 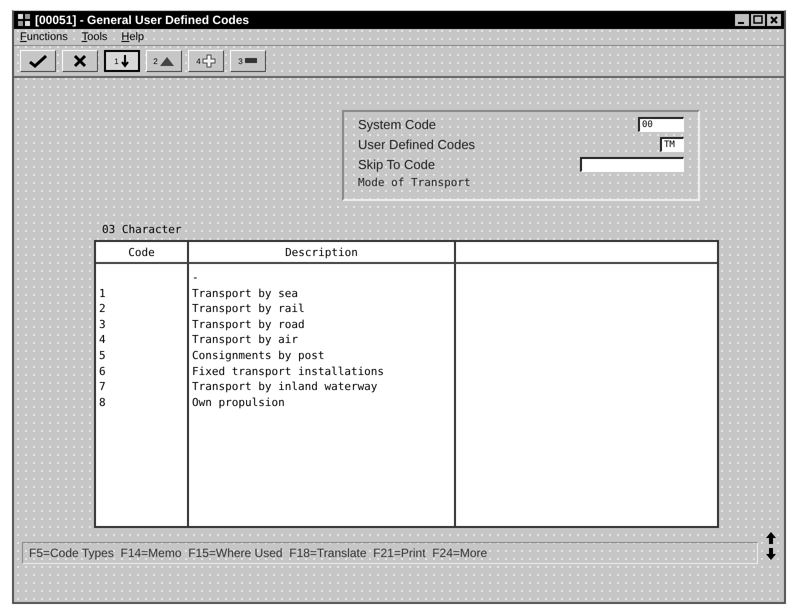 What do you see at coordinates (288, 371) in the screenshot?
I see `table-cell: Fixed transport installations` at bounding box center [288, 371].